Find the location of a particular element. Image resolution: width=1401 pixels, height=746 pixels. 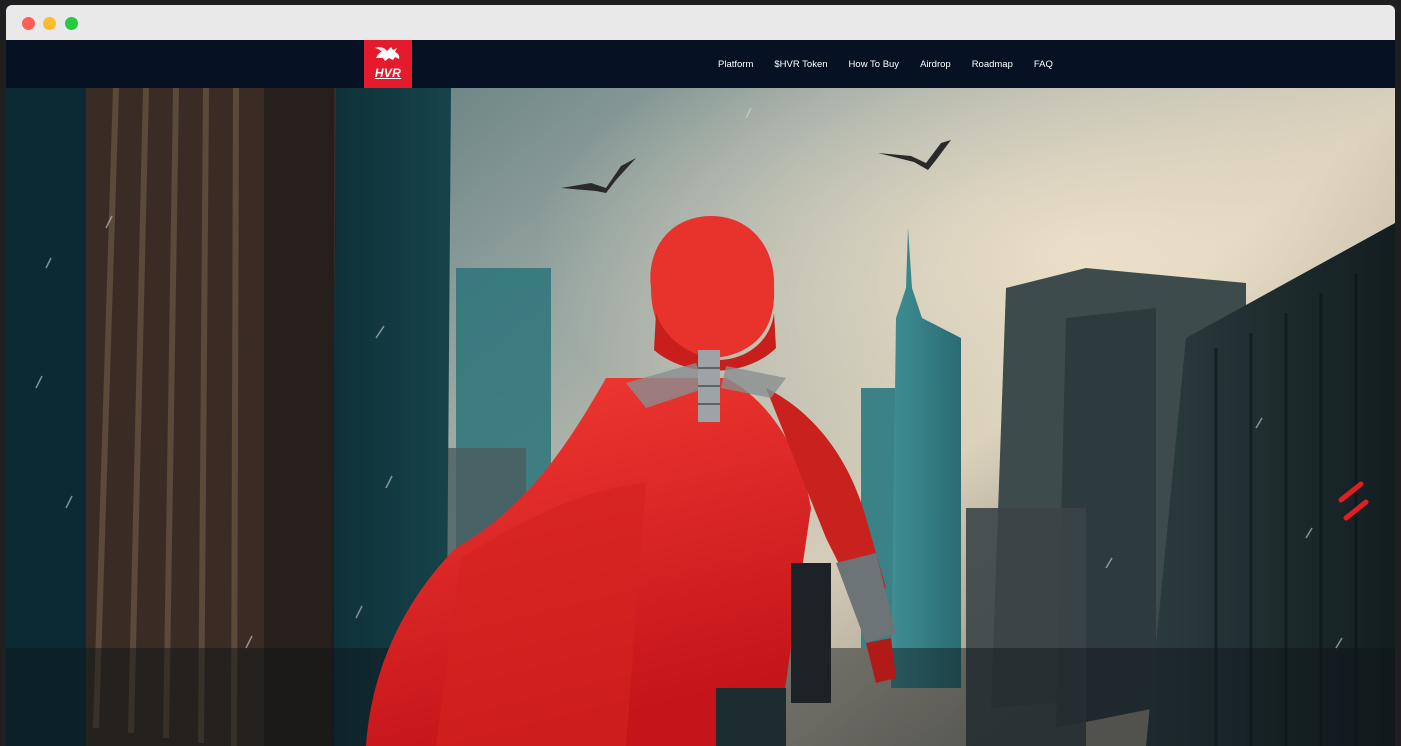

maximize-window-button is located at coordinates (71, 23).